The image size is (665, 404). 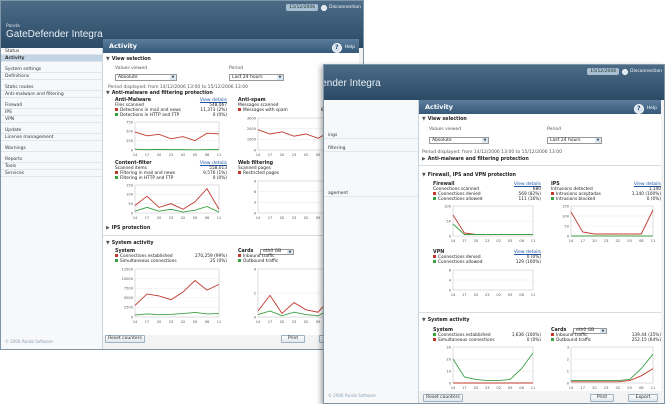 I want to click on export-button: Export, so click(x=643, y=398).